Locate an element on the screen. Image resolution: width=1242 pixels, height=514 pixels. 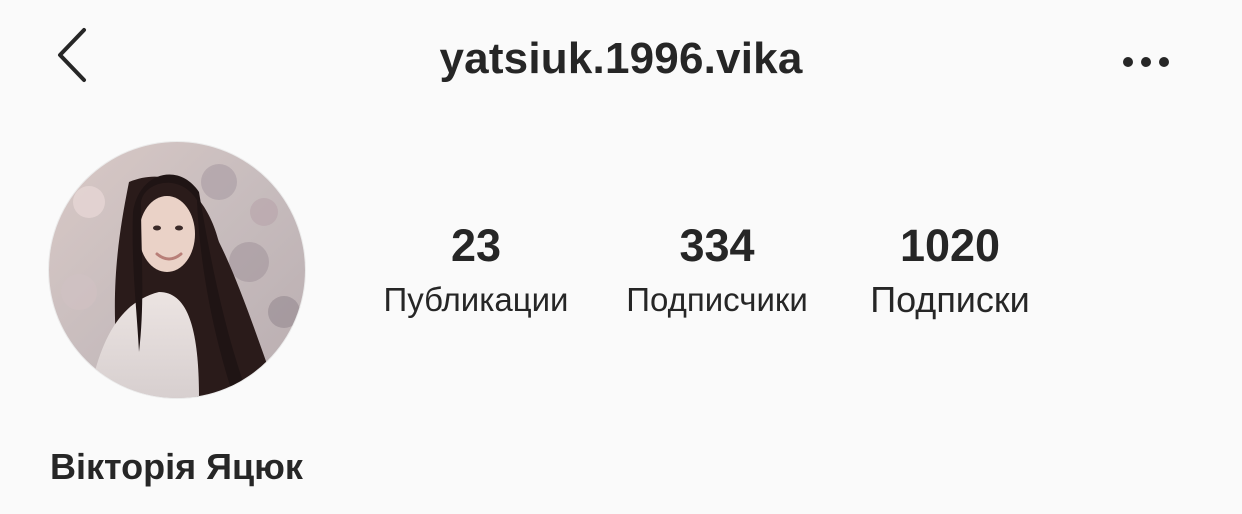
profile-avatar is located at coordinates (177, 270).